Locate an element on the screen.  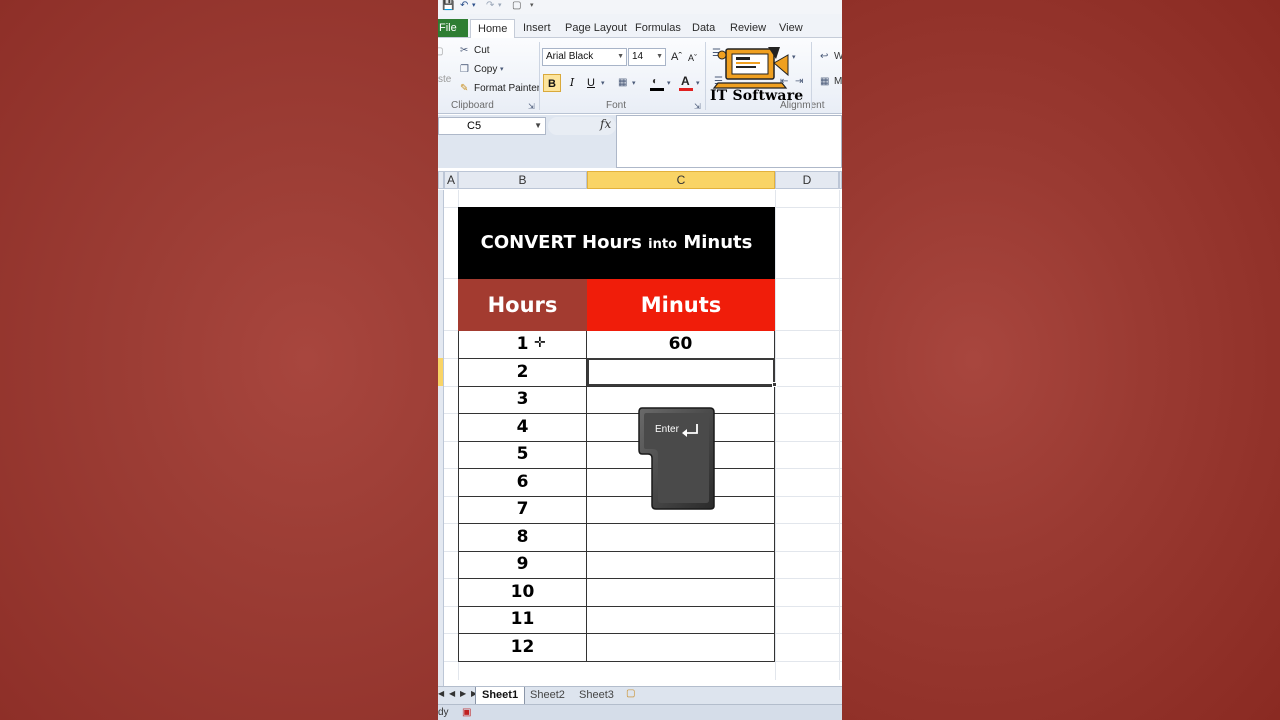
underline-button: U is located at coordinates (591, 83).